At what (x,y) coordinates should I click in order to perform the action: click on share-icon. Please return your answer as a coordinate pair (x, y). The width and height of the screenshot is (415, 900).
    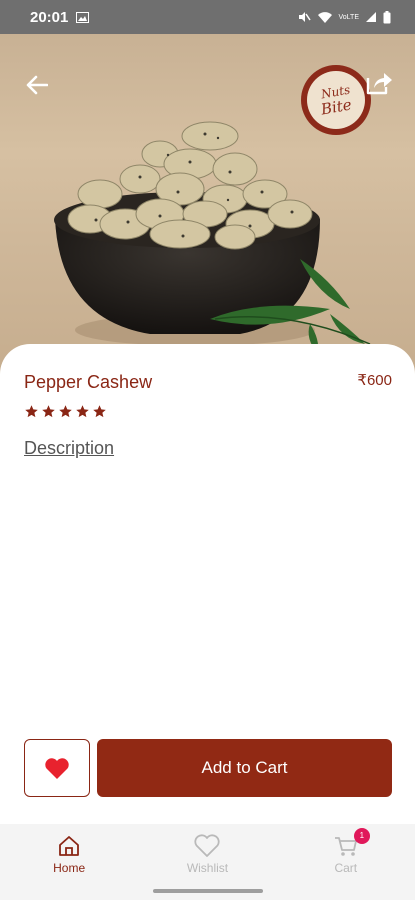
    Looking at the image, I should click on (379, 84).